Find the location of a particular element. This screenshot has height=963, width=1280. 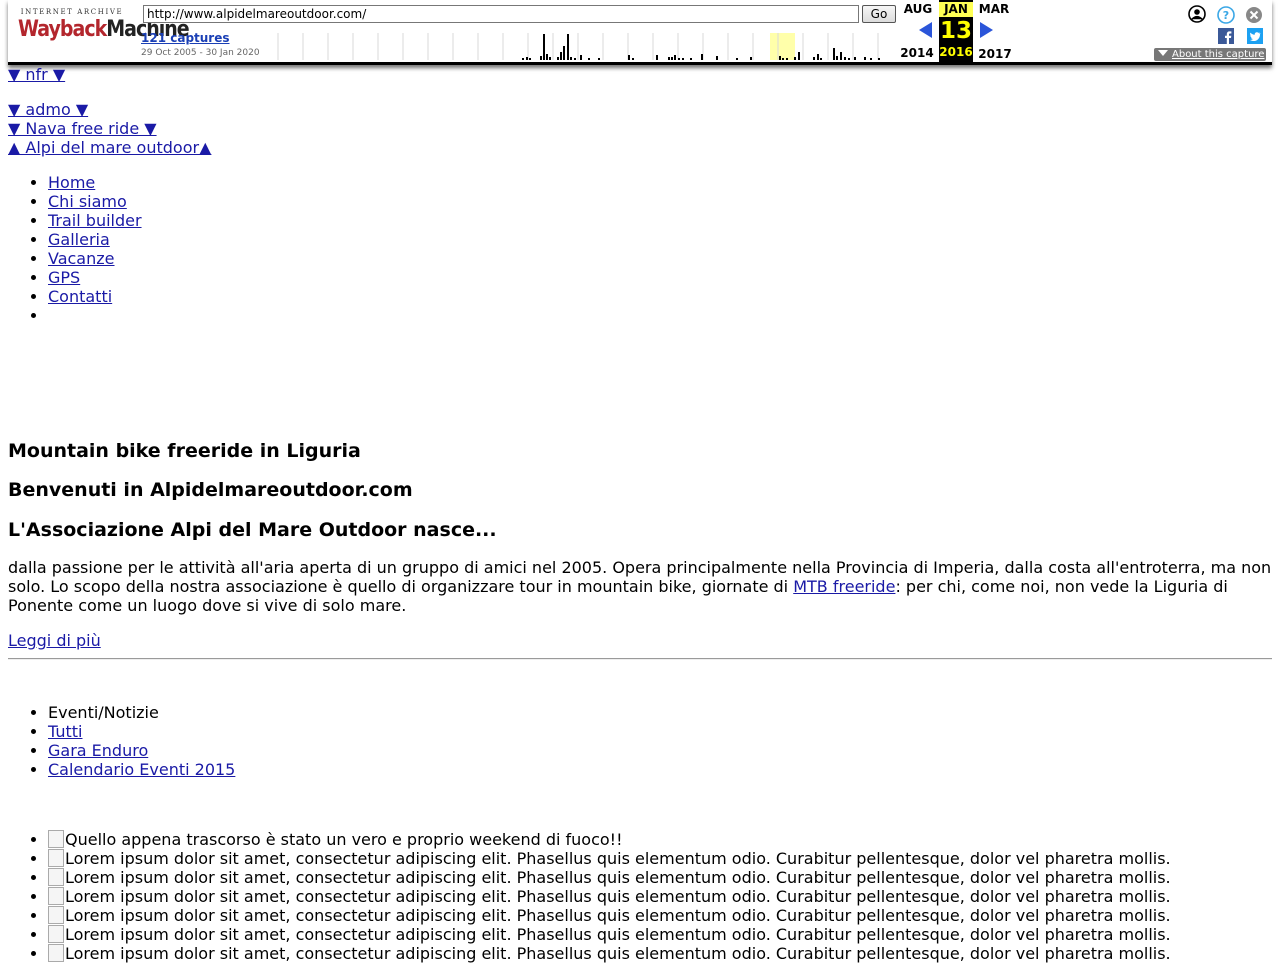

captures-link: 121 captures is located at coordinates (185, 38).